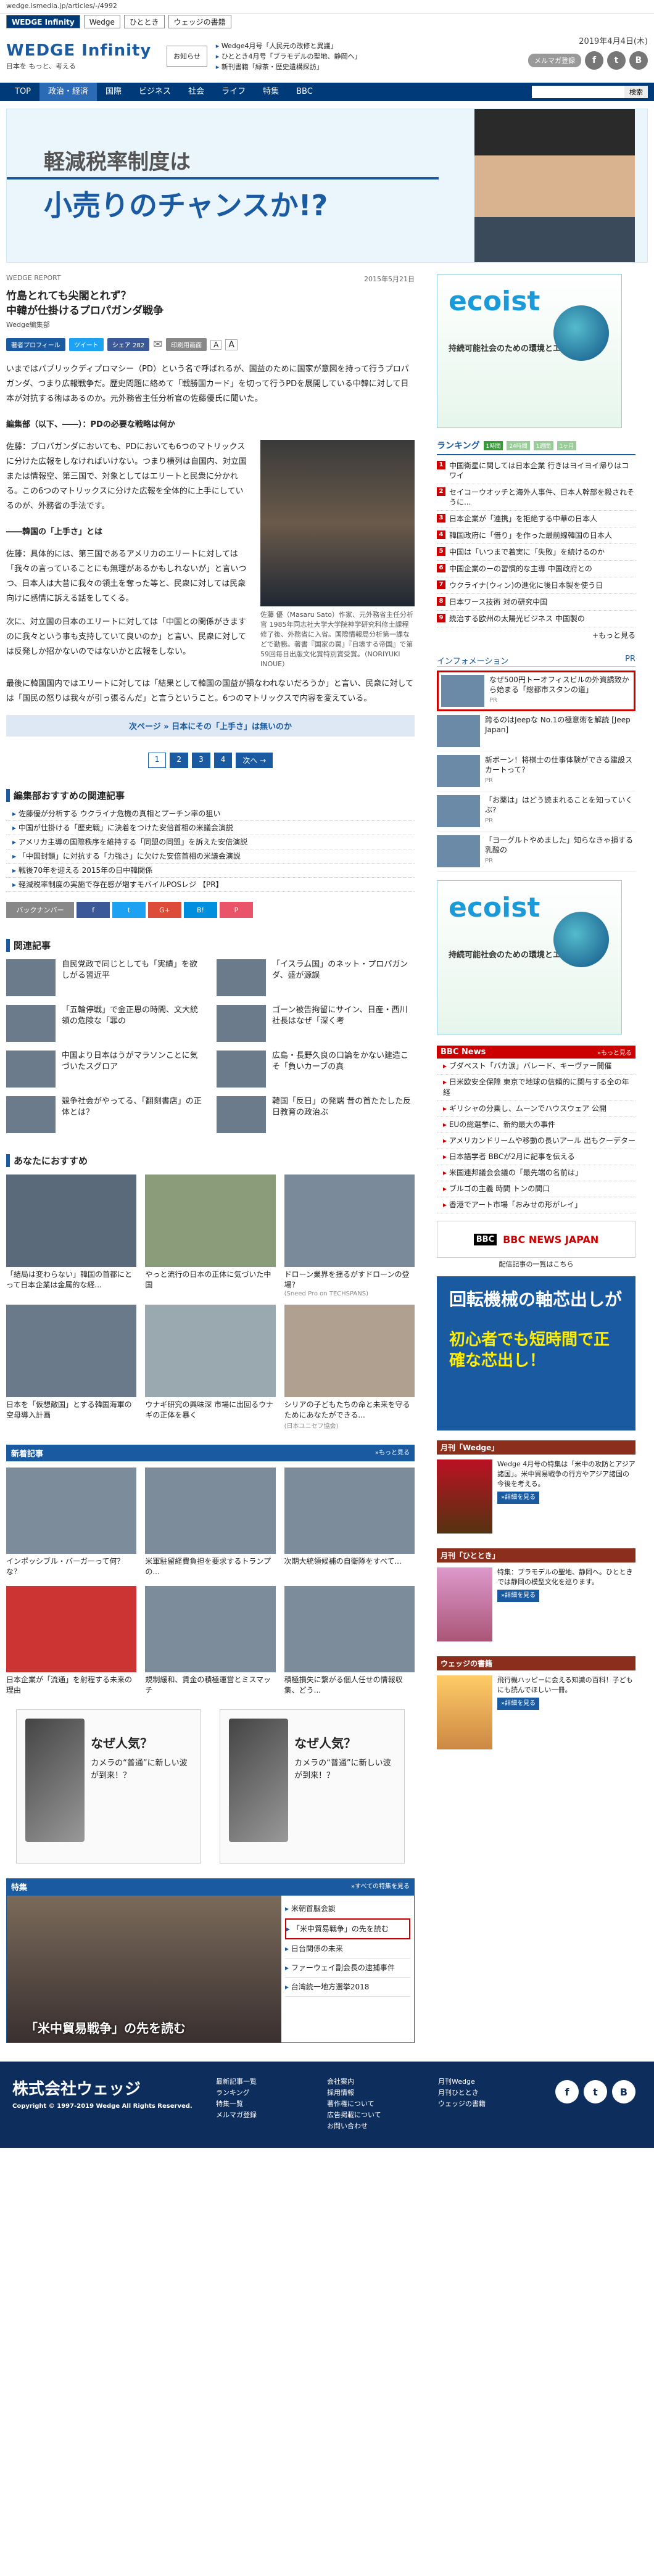 This screenshot has height=2576, width=654. What do you see at coordinates (271, 92) in the screenshot?
I see `nav-special: 特集` at bounding box center [271, 92].